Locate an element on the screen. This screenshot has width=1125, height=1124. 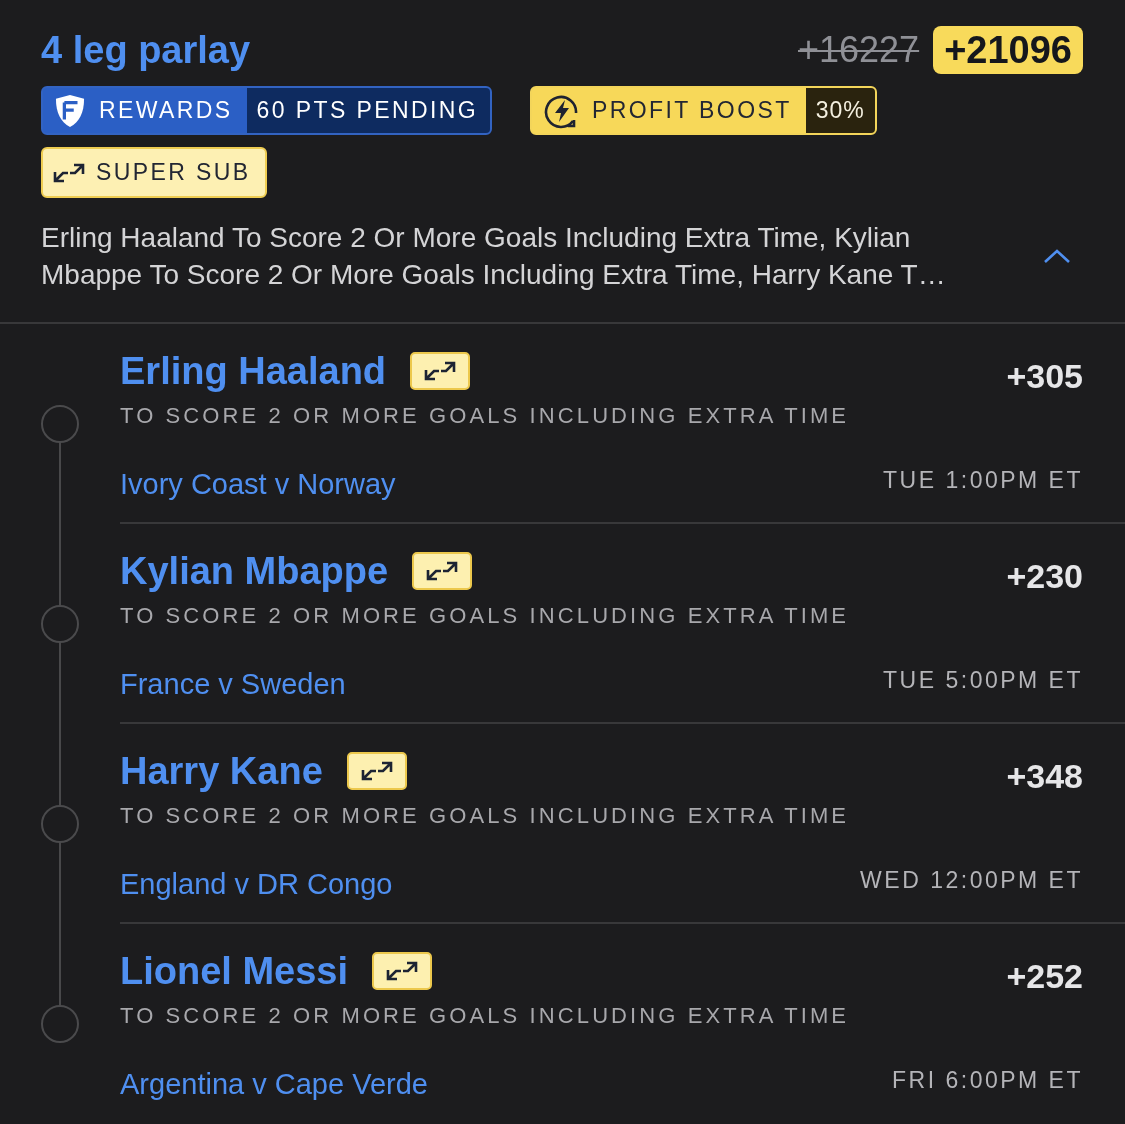
start-time: WED 12:00PM ET is located at coordinates (971, 880).